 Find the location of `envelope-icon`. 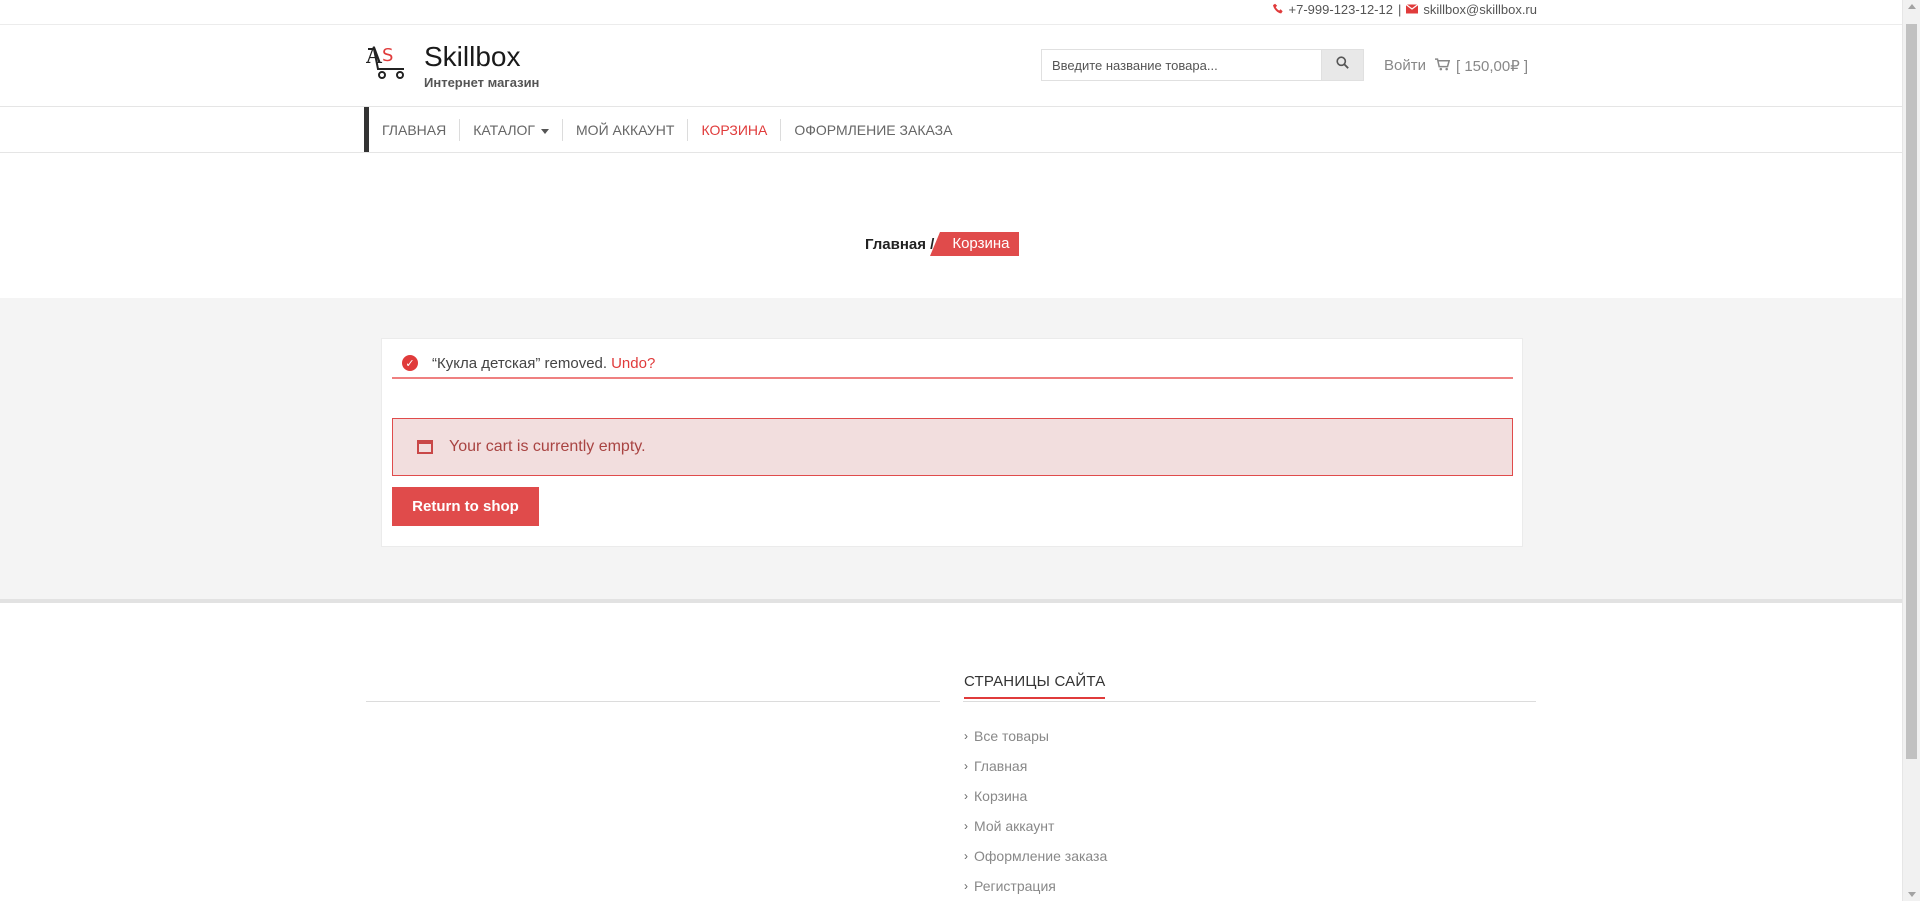

envelope-icon is located at coordinates (1412, 10).